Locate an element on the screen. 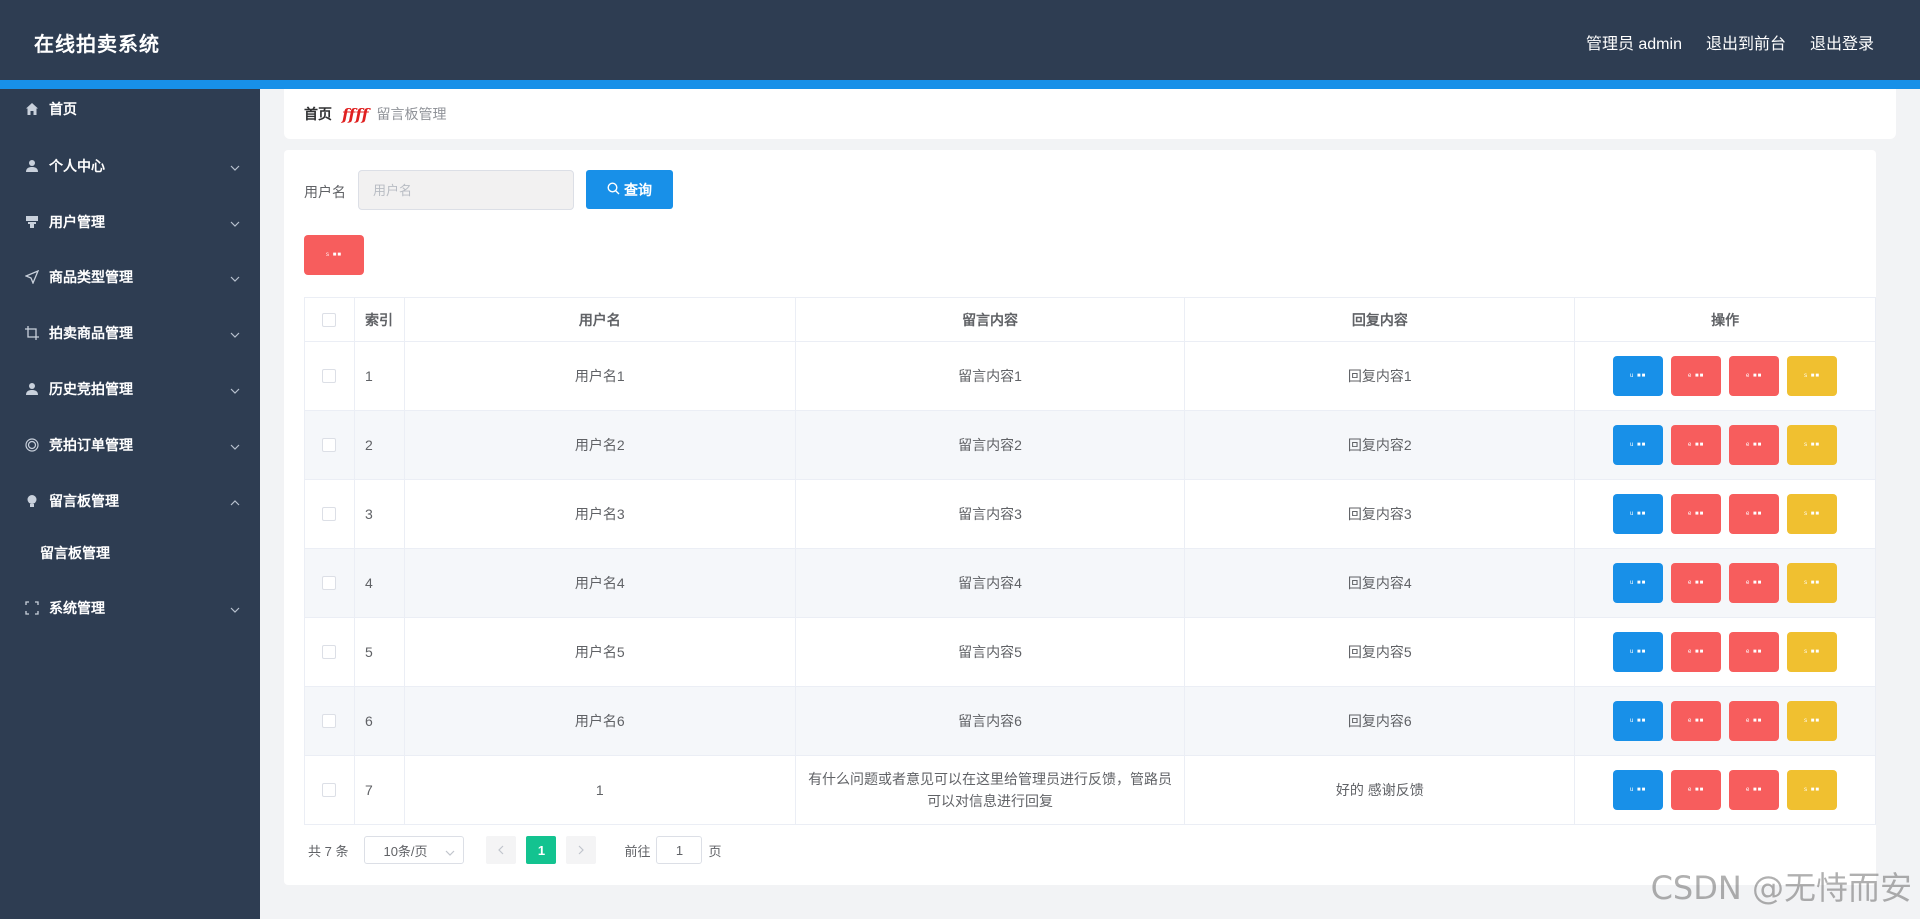  batch-delete-label: s ■■ is located at coordinates (334, 255).